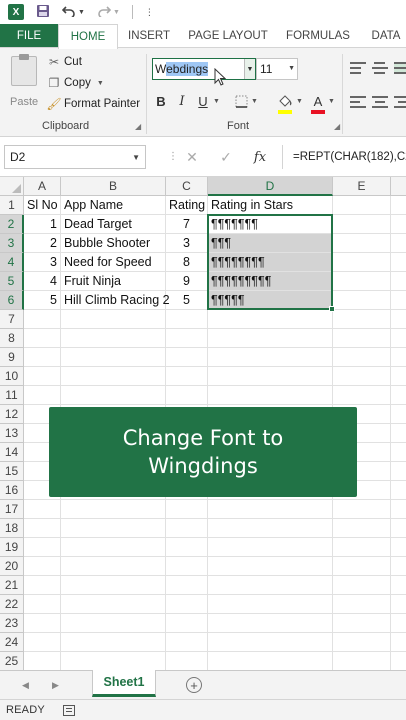 The height and width of the screenshot is (720, 406). Describe the element at coordinates (12, 509) in the screenshot. I see `row-header-17: 17` at that location.